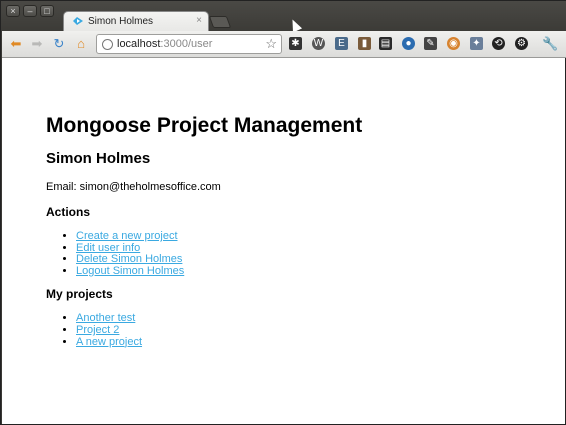  Describe the element at coordinates (341, 43) in the screenshot. I see `extension-evernote-icon: E` at that location.